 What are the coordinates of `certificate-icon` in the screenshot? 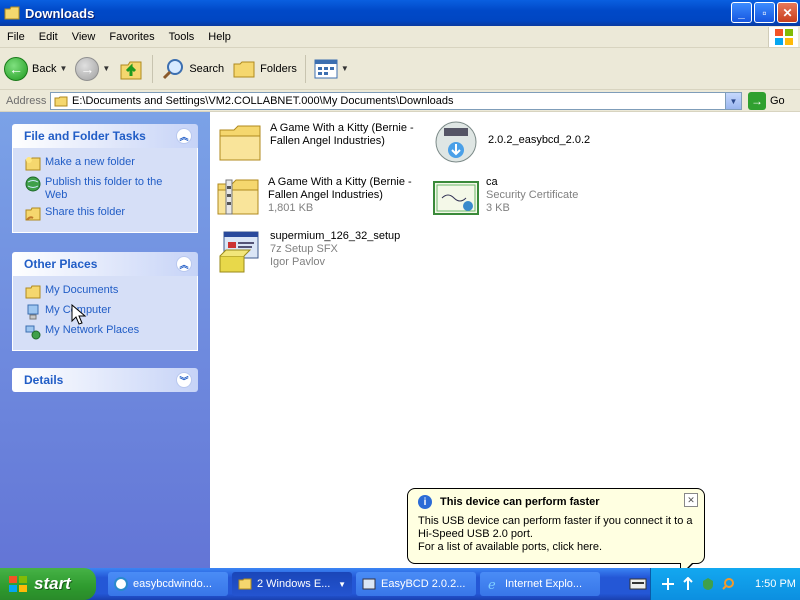 It's located at (456, 198).